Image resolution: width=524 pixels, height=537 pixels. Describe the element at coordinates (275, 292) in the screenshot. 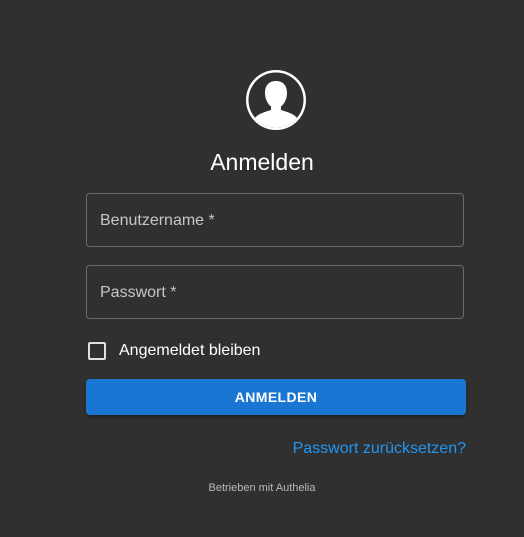

I see `password-field: Passwort *` at that location.